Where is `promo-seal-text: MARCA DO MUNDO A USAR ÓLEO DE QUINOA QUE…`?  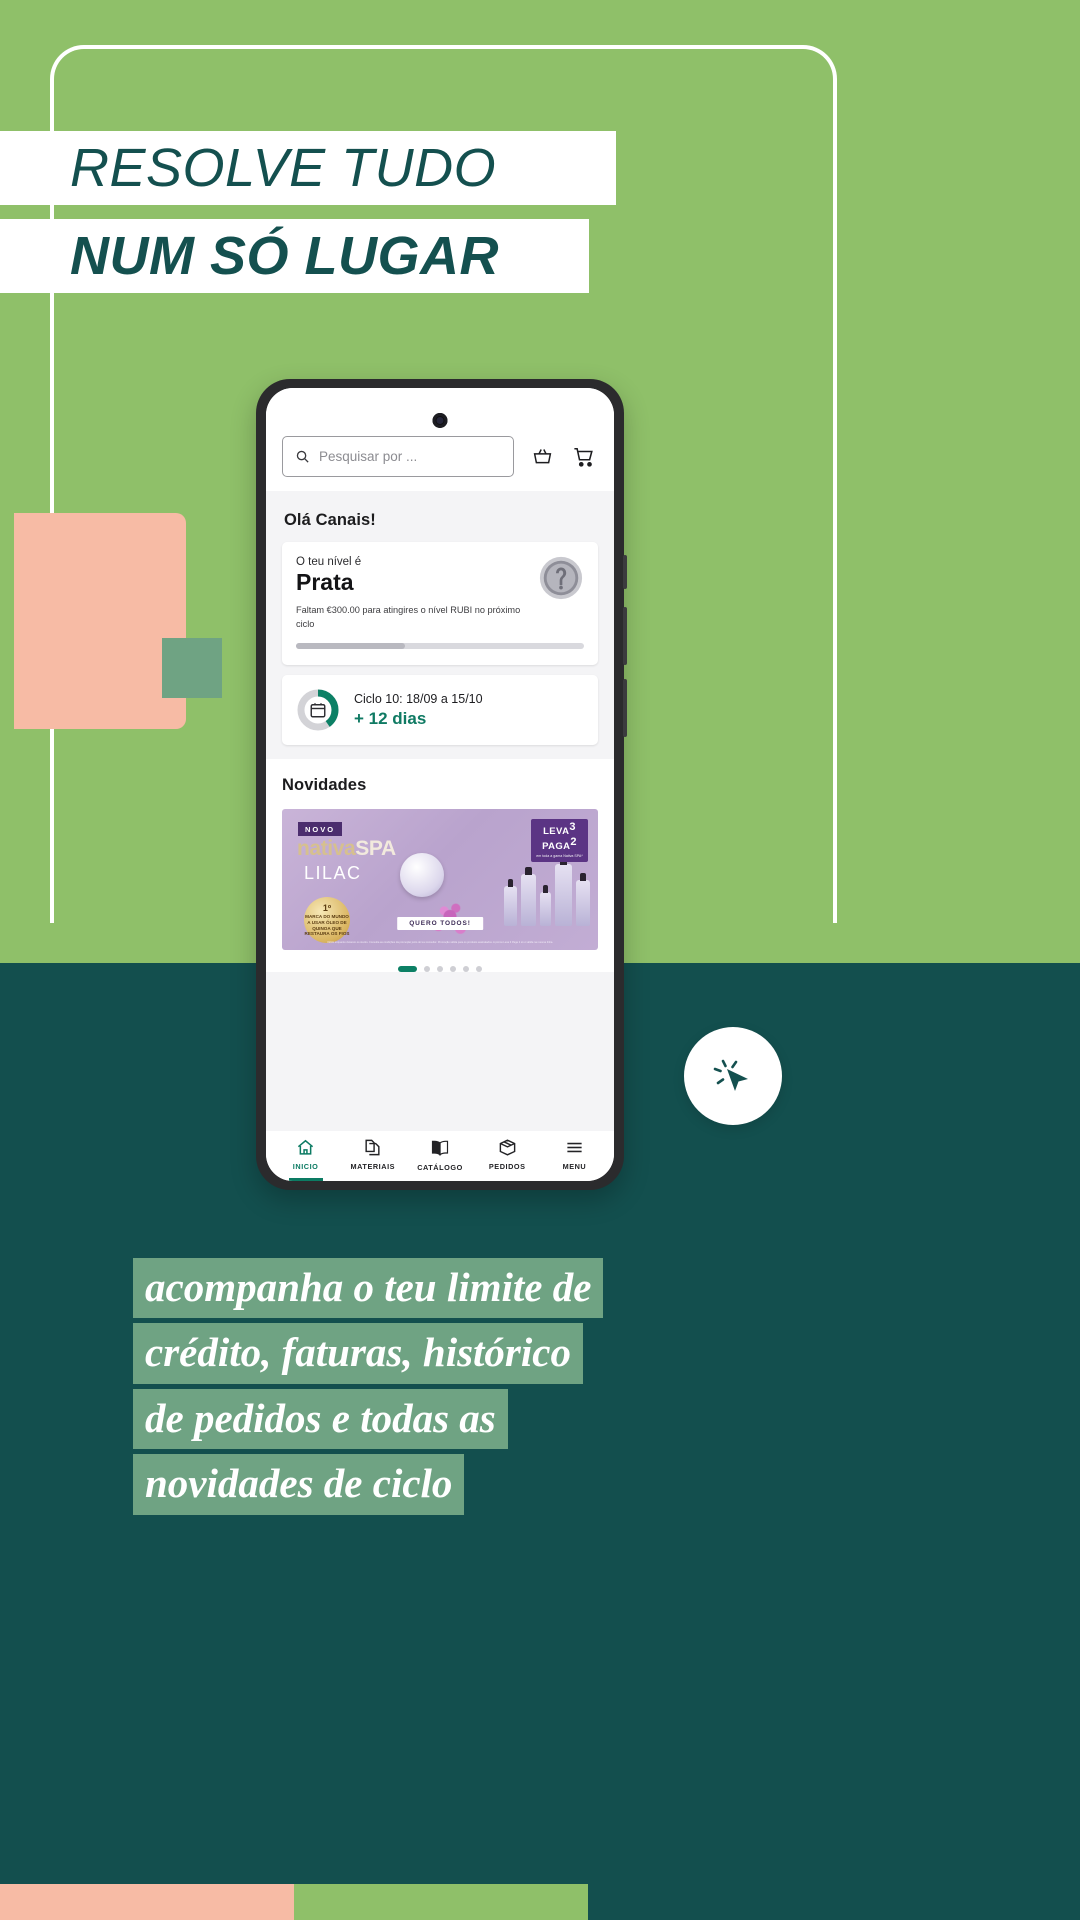 promo-seal-text: MARCA DO MUNDO A USAR ÓLEO DE QUINOA QUE… is located at coordinates (327, 925).